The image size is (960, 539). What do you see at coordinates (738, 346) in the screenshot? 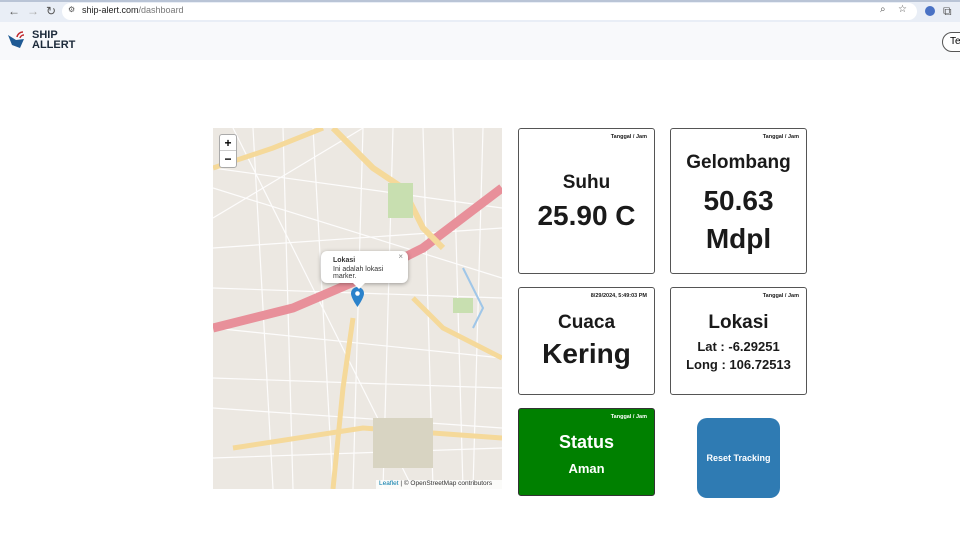
I see `latitude: Lat : -6.29251` at bounding box center [738, 346].